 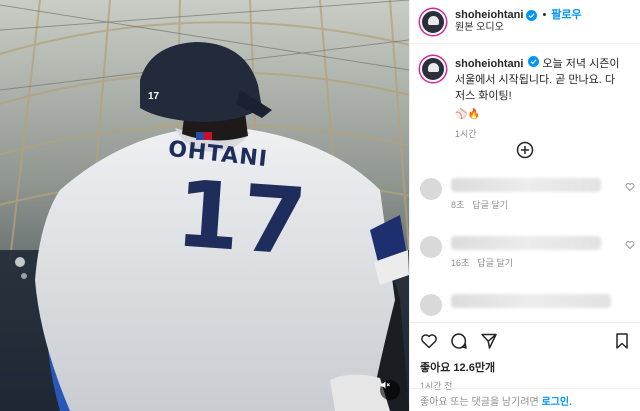 What do you see at coordinates (622, 341) in the screenshot?
I see `bookmark-icon` at bounding box center [622, 341].